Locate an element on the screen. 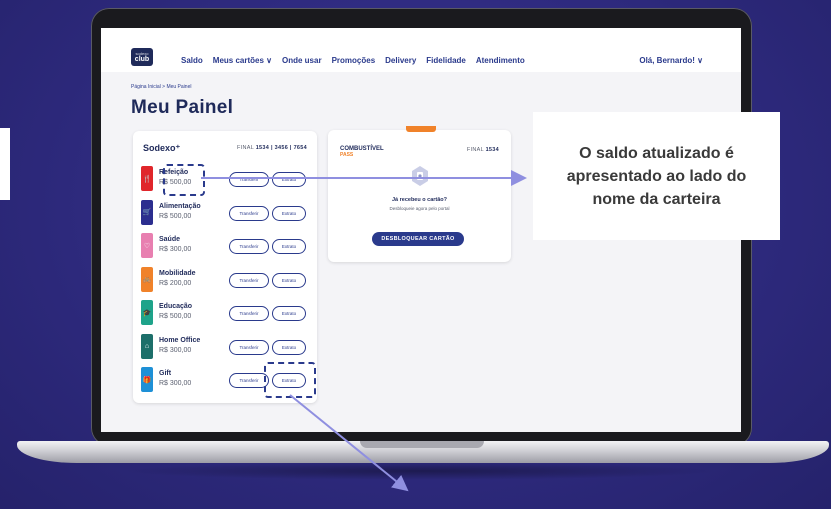  sodexo-club-logo: sodexo club is located at coordinates (142, 57).